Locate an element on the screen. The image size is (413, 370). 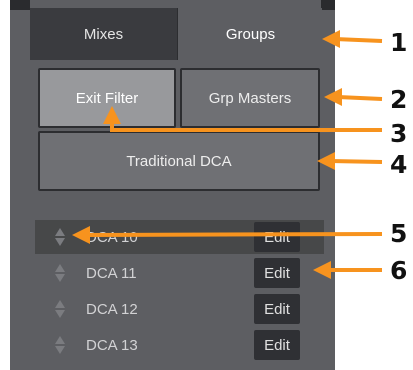
arrow-up-icon is located at coordinates (246, 127).